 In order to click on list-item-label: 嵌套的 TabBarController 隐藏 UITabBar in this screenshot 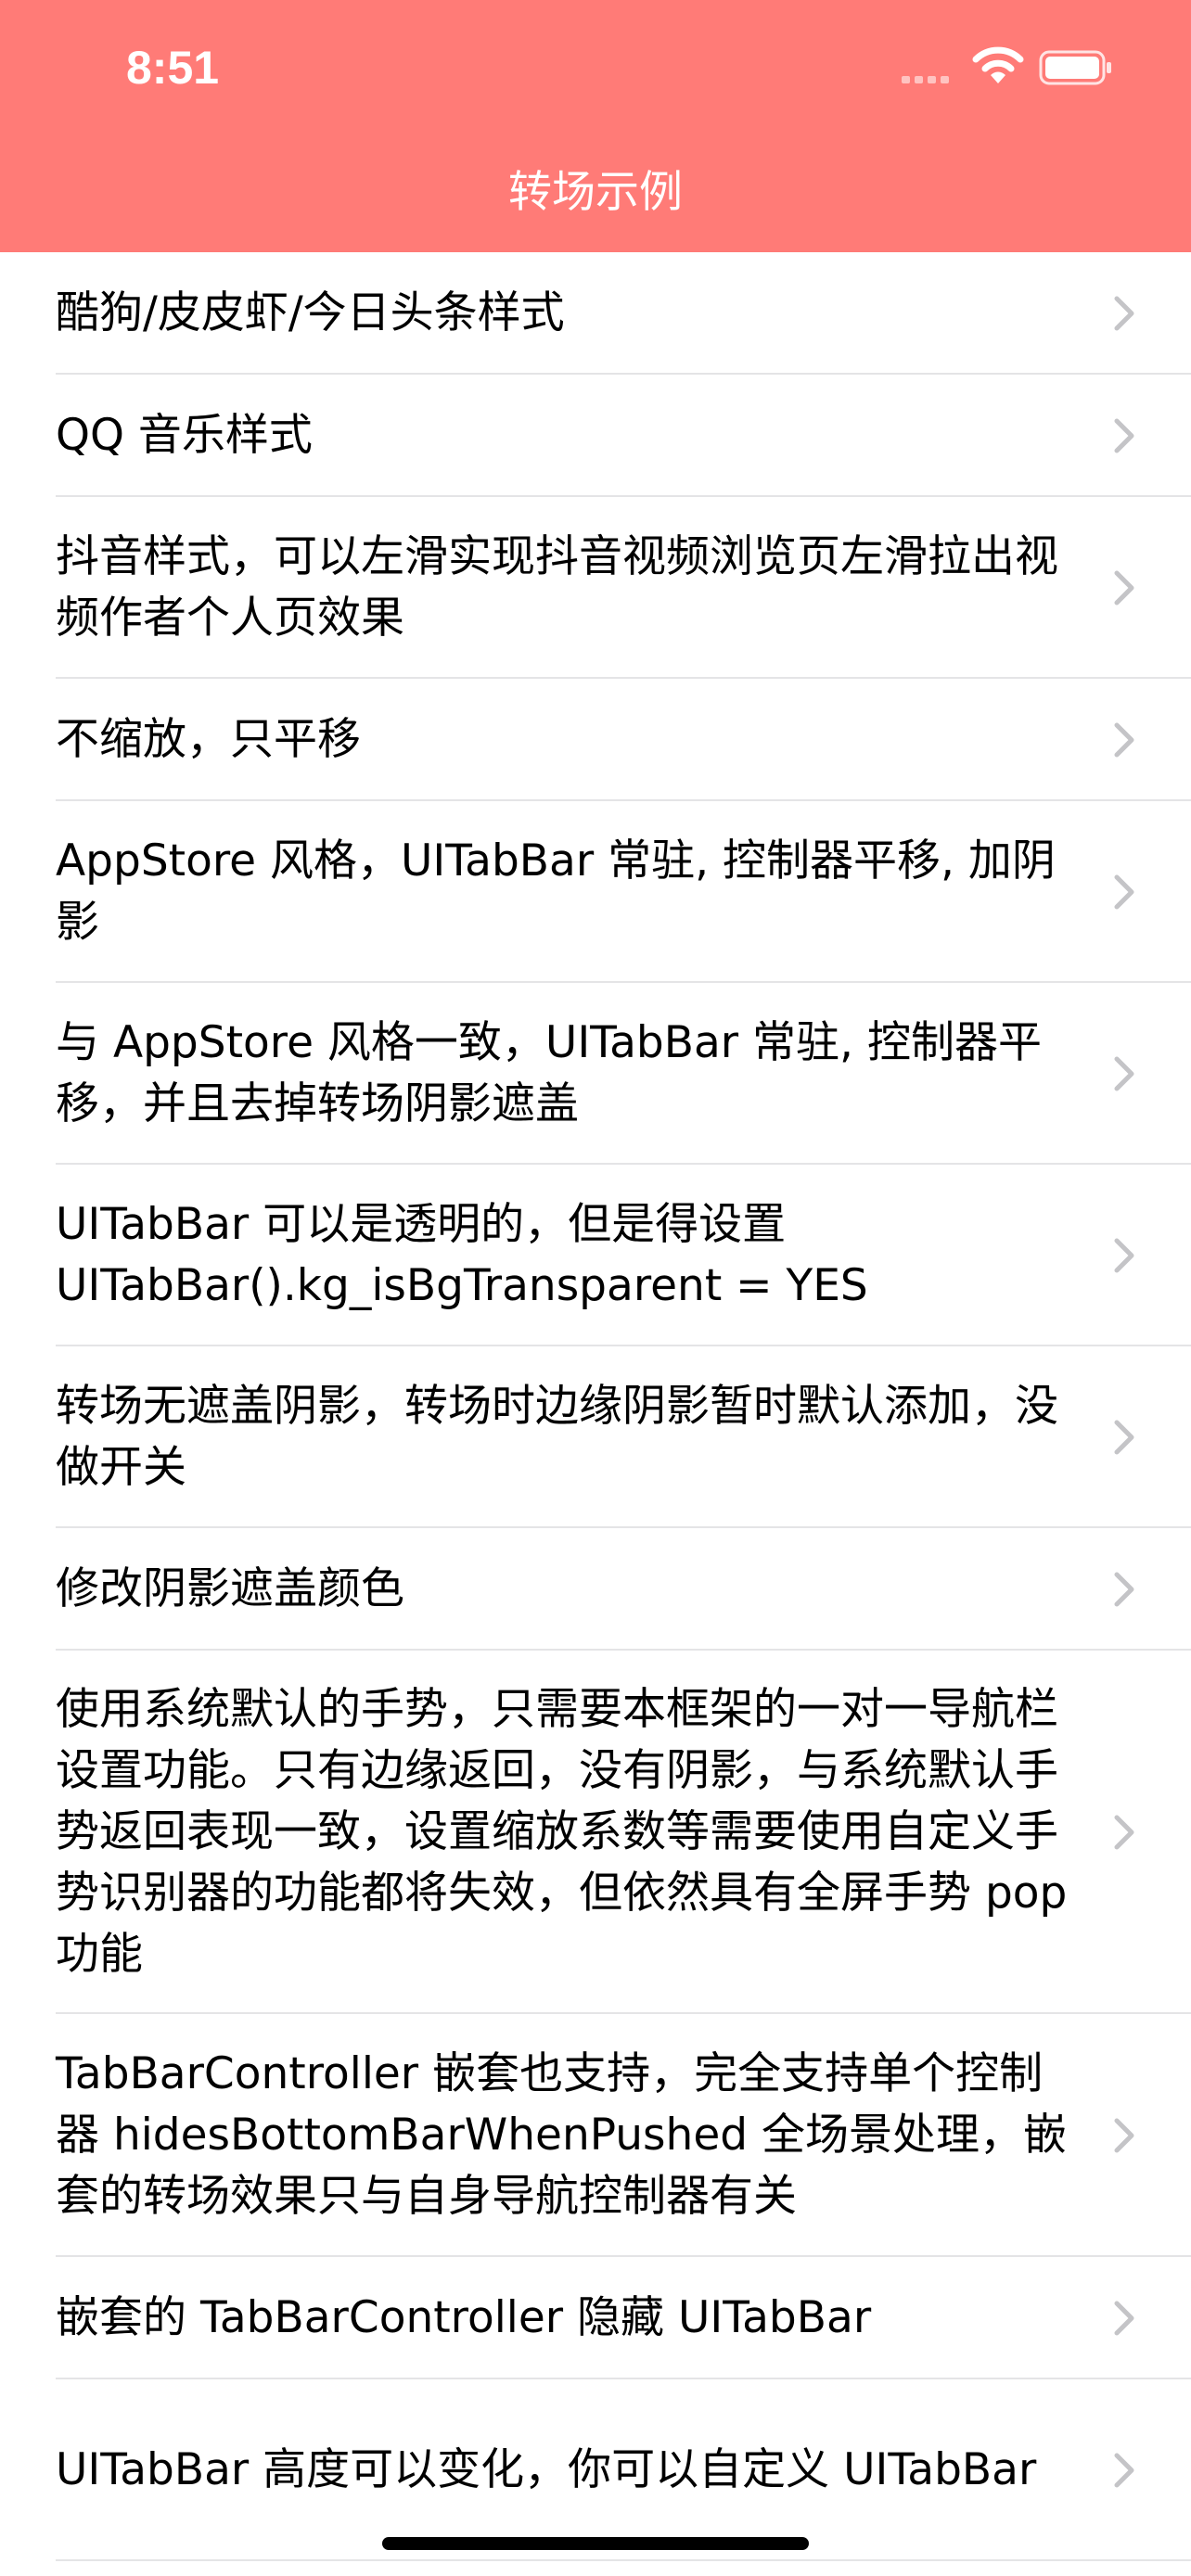, I will do `click(464, 2317)`.